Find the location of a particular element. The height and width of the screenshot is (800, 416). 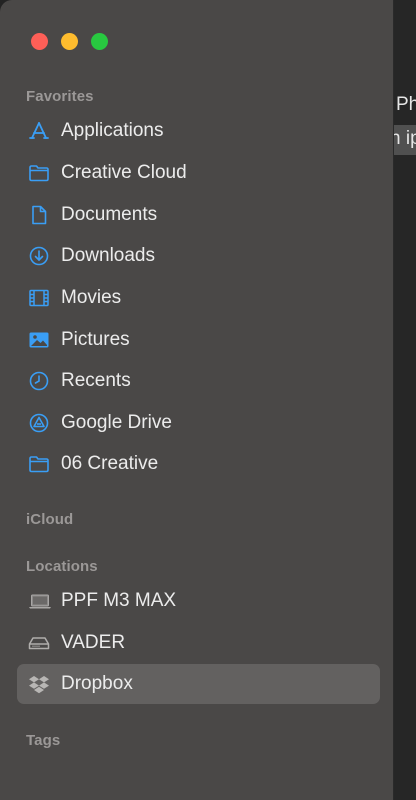

sidebar-item-creative-cloud: Creative Cloud is located at coordinates (198, 173).